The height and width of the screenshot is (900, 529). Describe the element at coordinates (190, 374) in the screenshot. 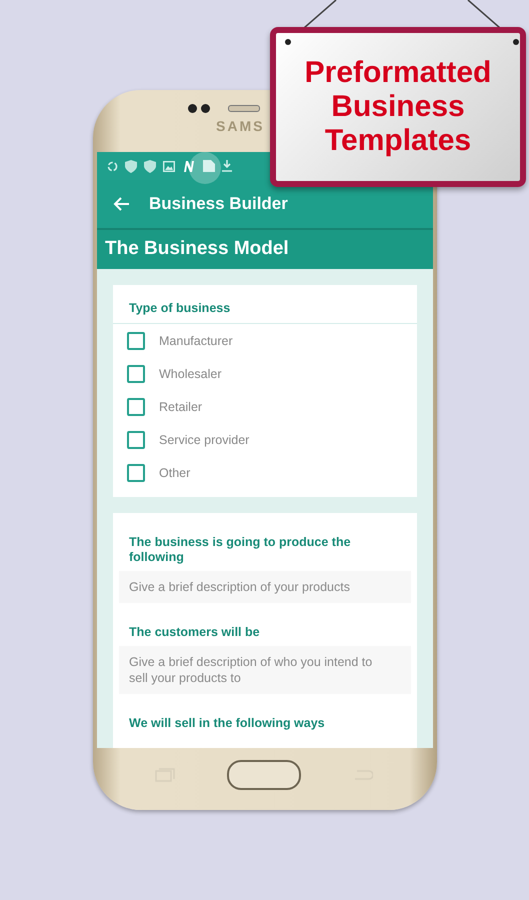

I see `option-label: Wholesaler` at that location.